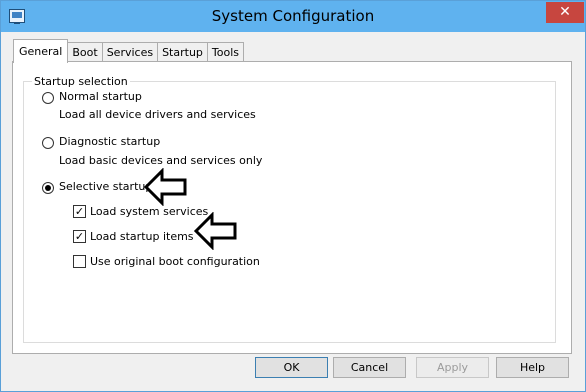 Image resolution: width=586 pixels, height=392 pixels. I want to click on diagnostic-startup-description: Load basic devices and services only, so click(161, 160).